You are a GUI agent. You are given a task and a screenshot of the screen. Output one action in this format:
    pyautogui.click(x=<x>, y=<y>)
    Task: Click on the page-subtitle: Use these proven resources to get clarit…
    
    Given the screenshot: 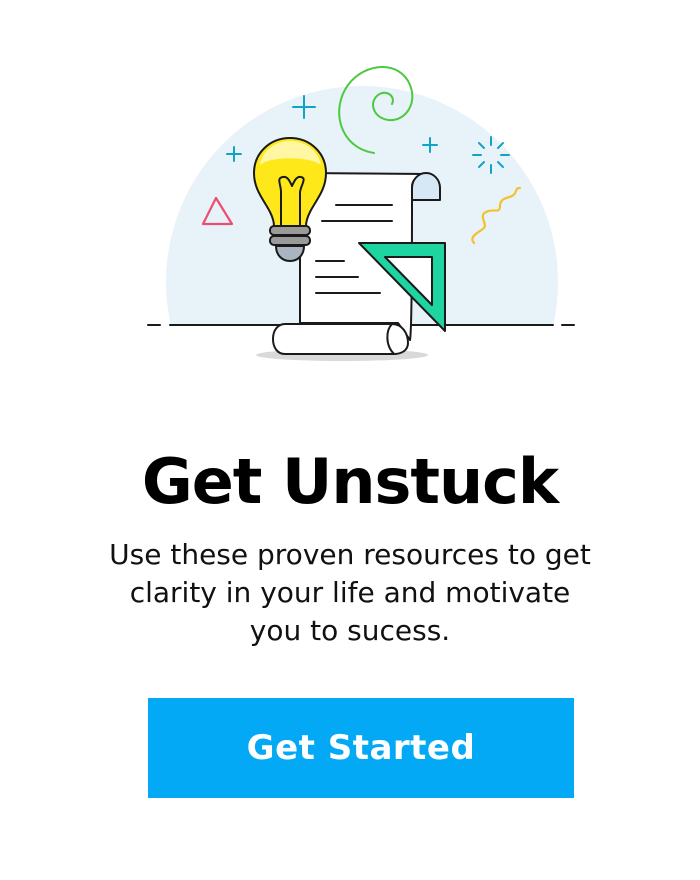 What is the action you would take?
    pyautogui.click(x=350, y=592)
    